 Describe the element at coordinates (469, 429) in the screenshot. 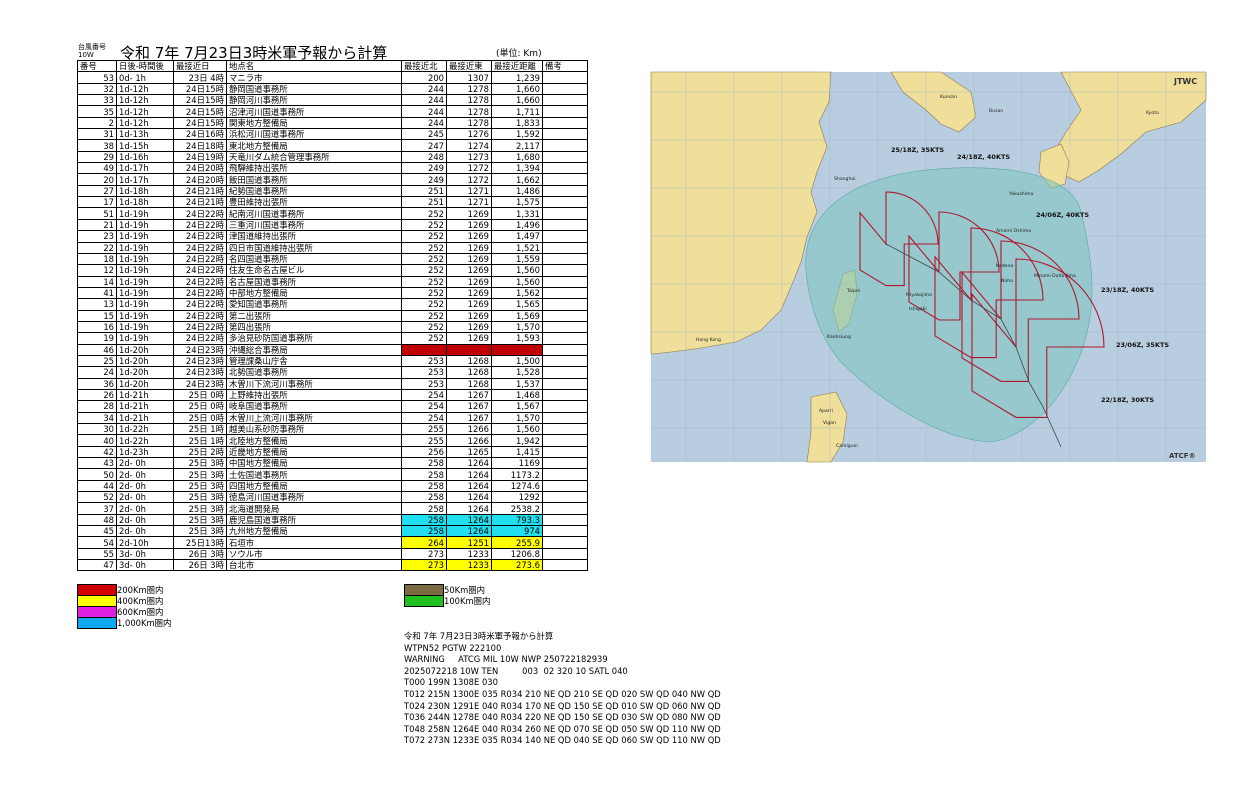

I see `row-east: 1266` at that location.